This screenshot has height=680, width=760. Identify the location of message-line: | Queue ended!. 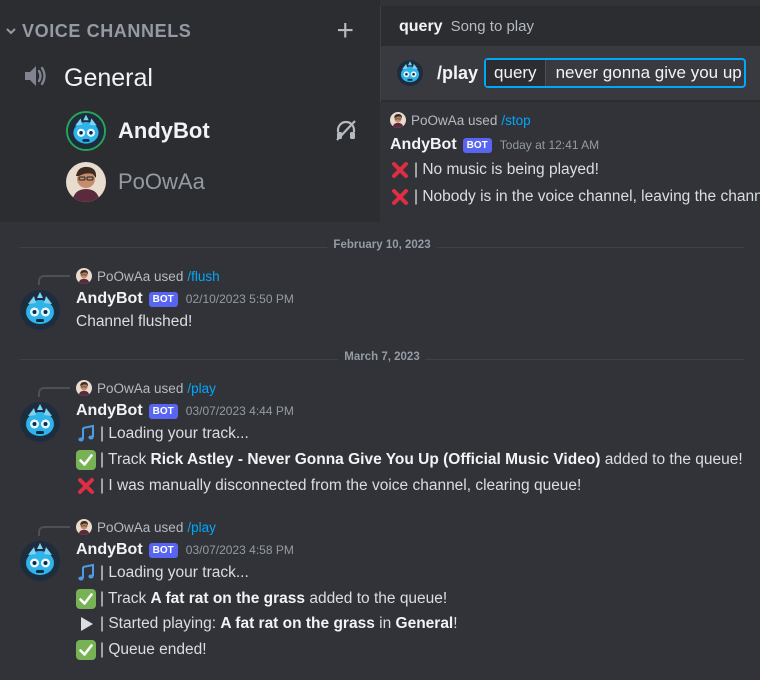
(141, 650).